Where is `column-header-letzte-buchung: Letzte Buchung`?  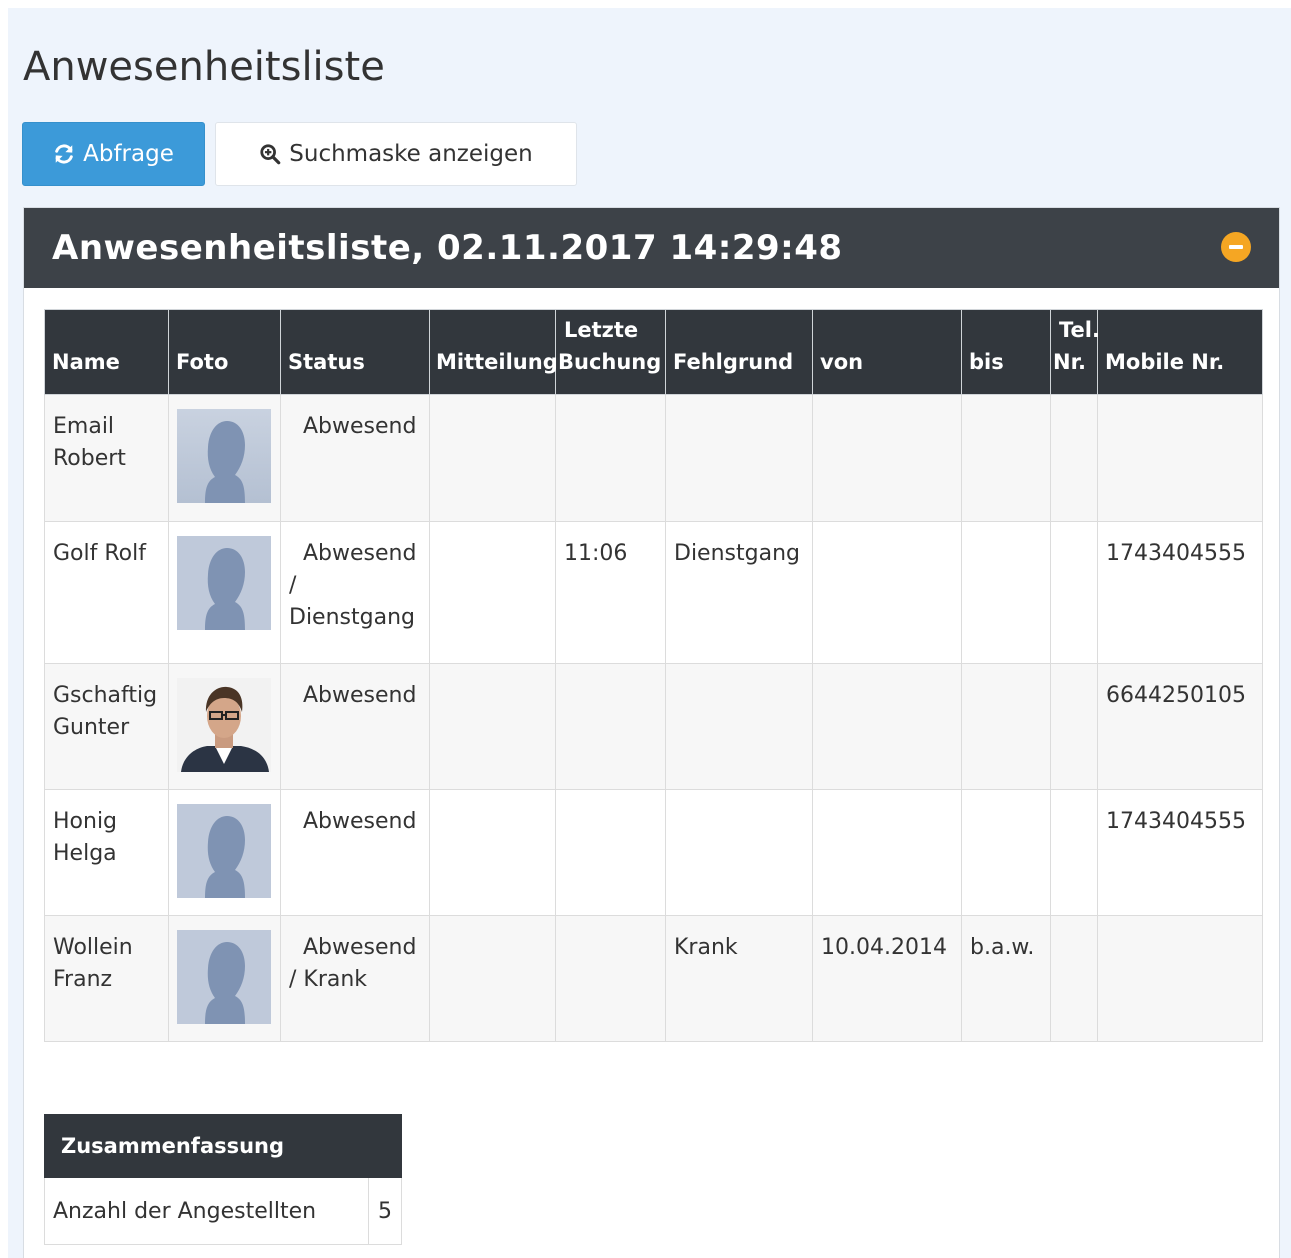
column-header-letzte-buchung: Letzte Buchung is located at coordinates (610, 352).